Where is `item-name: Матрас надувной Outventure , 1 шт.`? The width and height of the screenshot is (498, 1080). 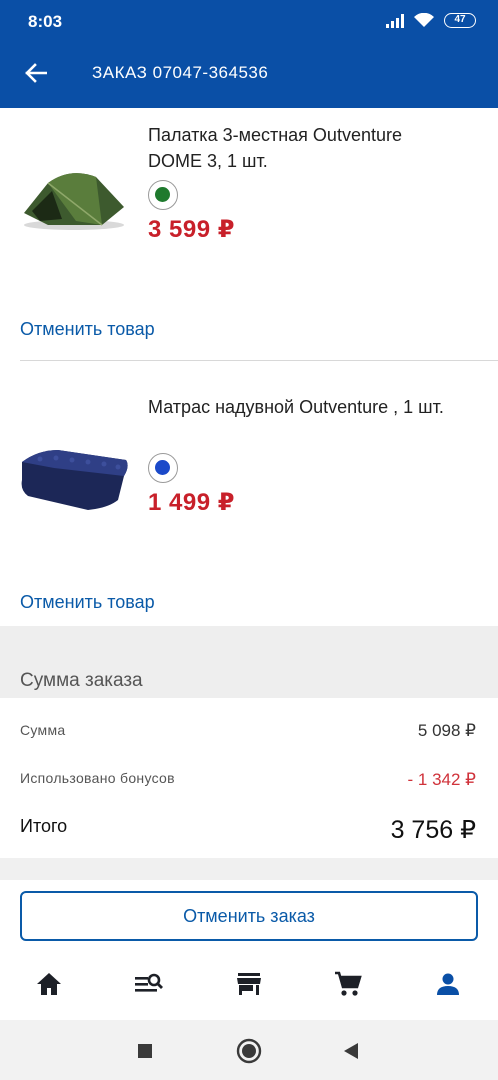 item-name: Матрас надувной Outventure , 1 шт. is located at coordinates (296, 407).